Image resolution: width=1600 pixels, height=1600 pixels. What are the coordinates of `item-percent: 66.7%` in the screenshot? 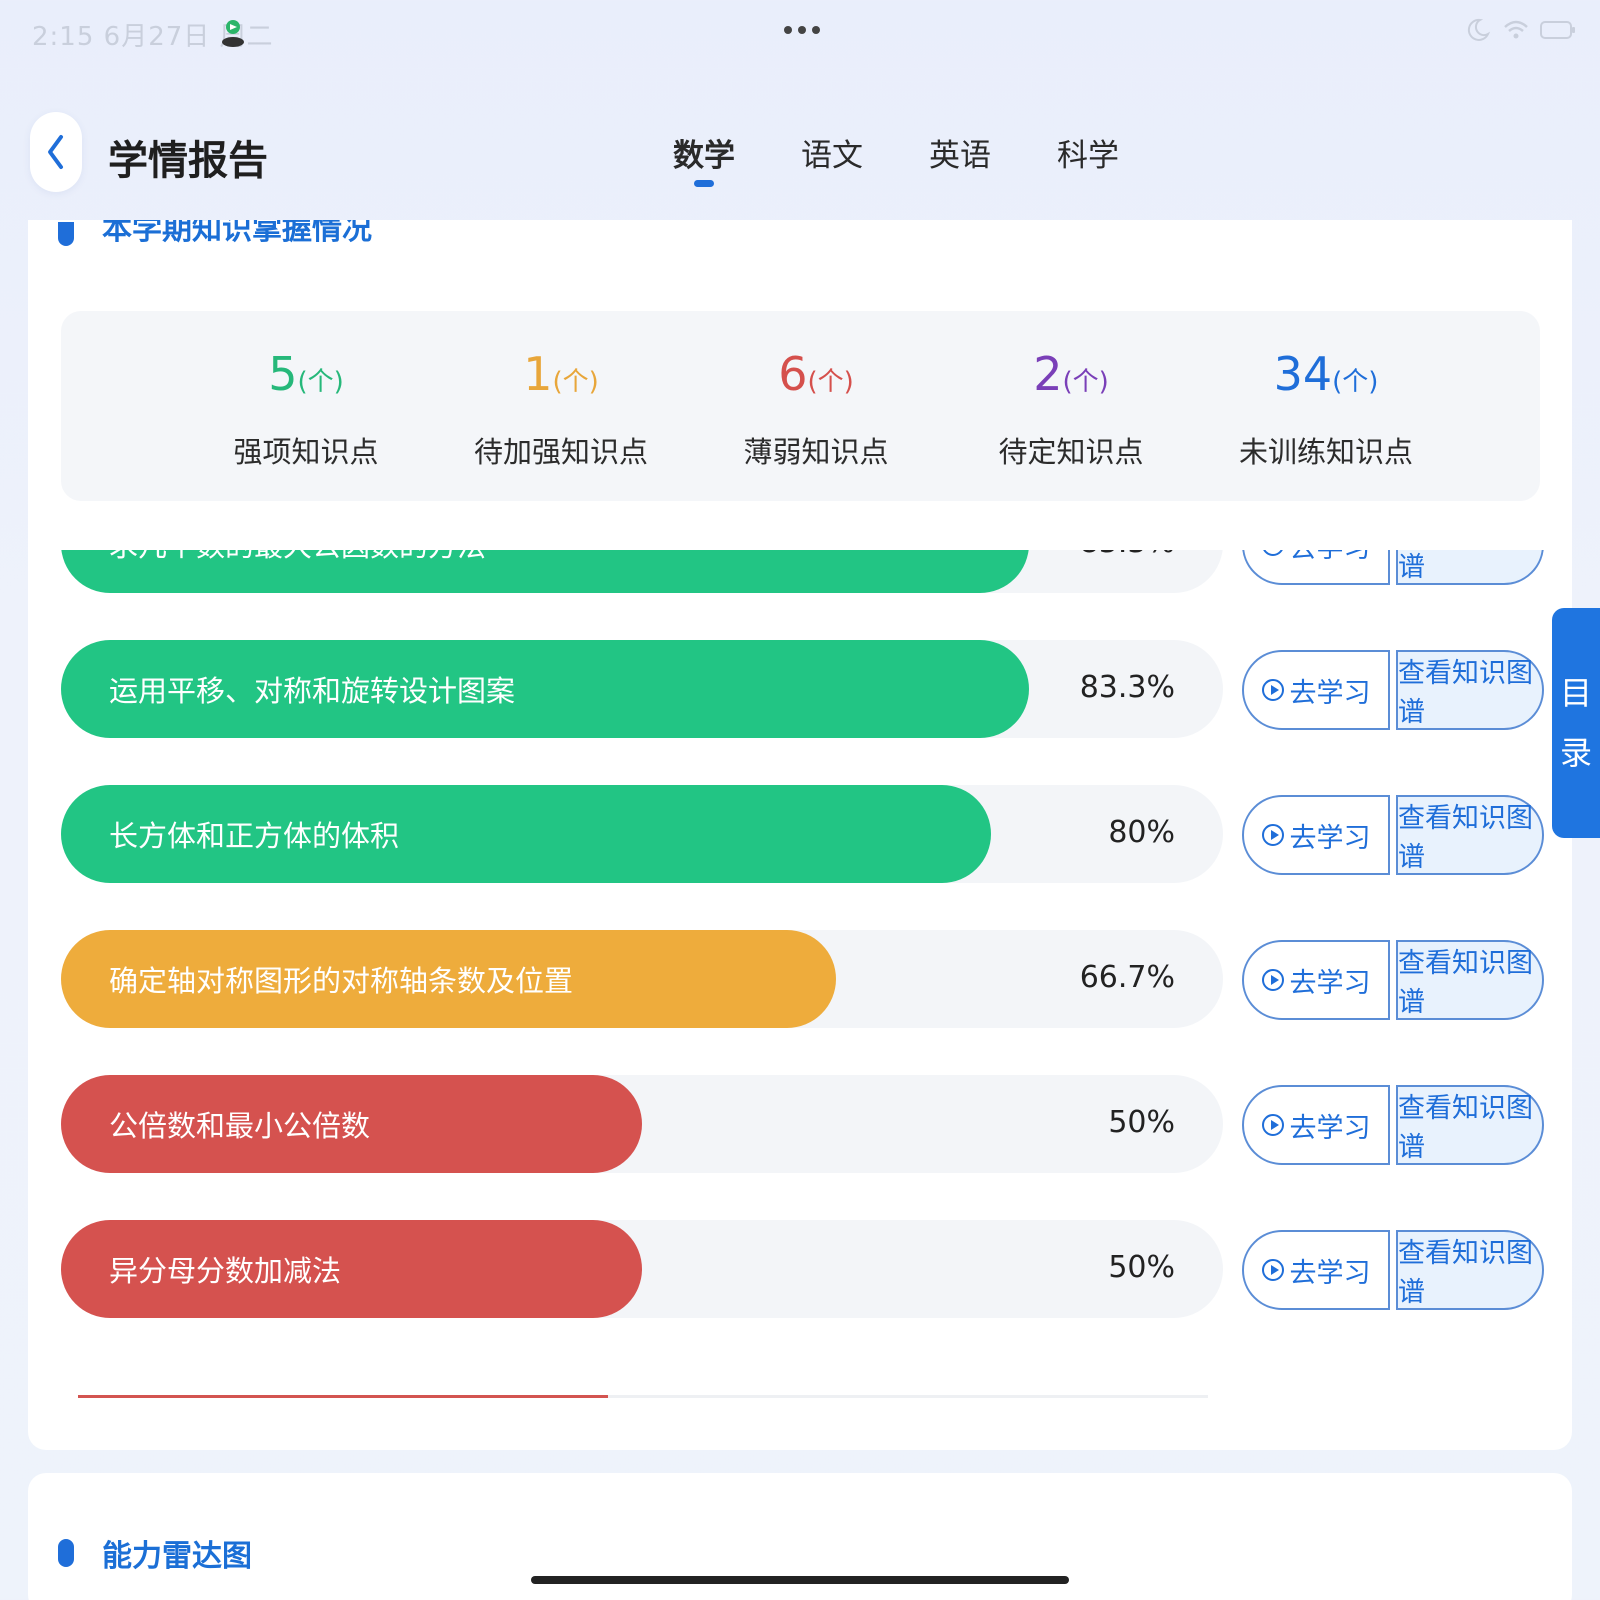 It's located at (1127, 977).